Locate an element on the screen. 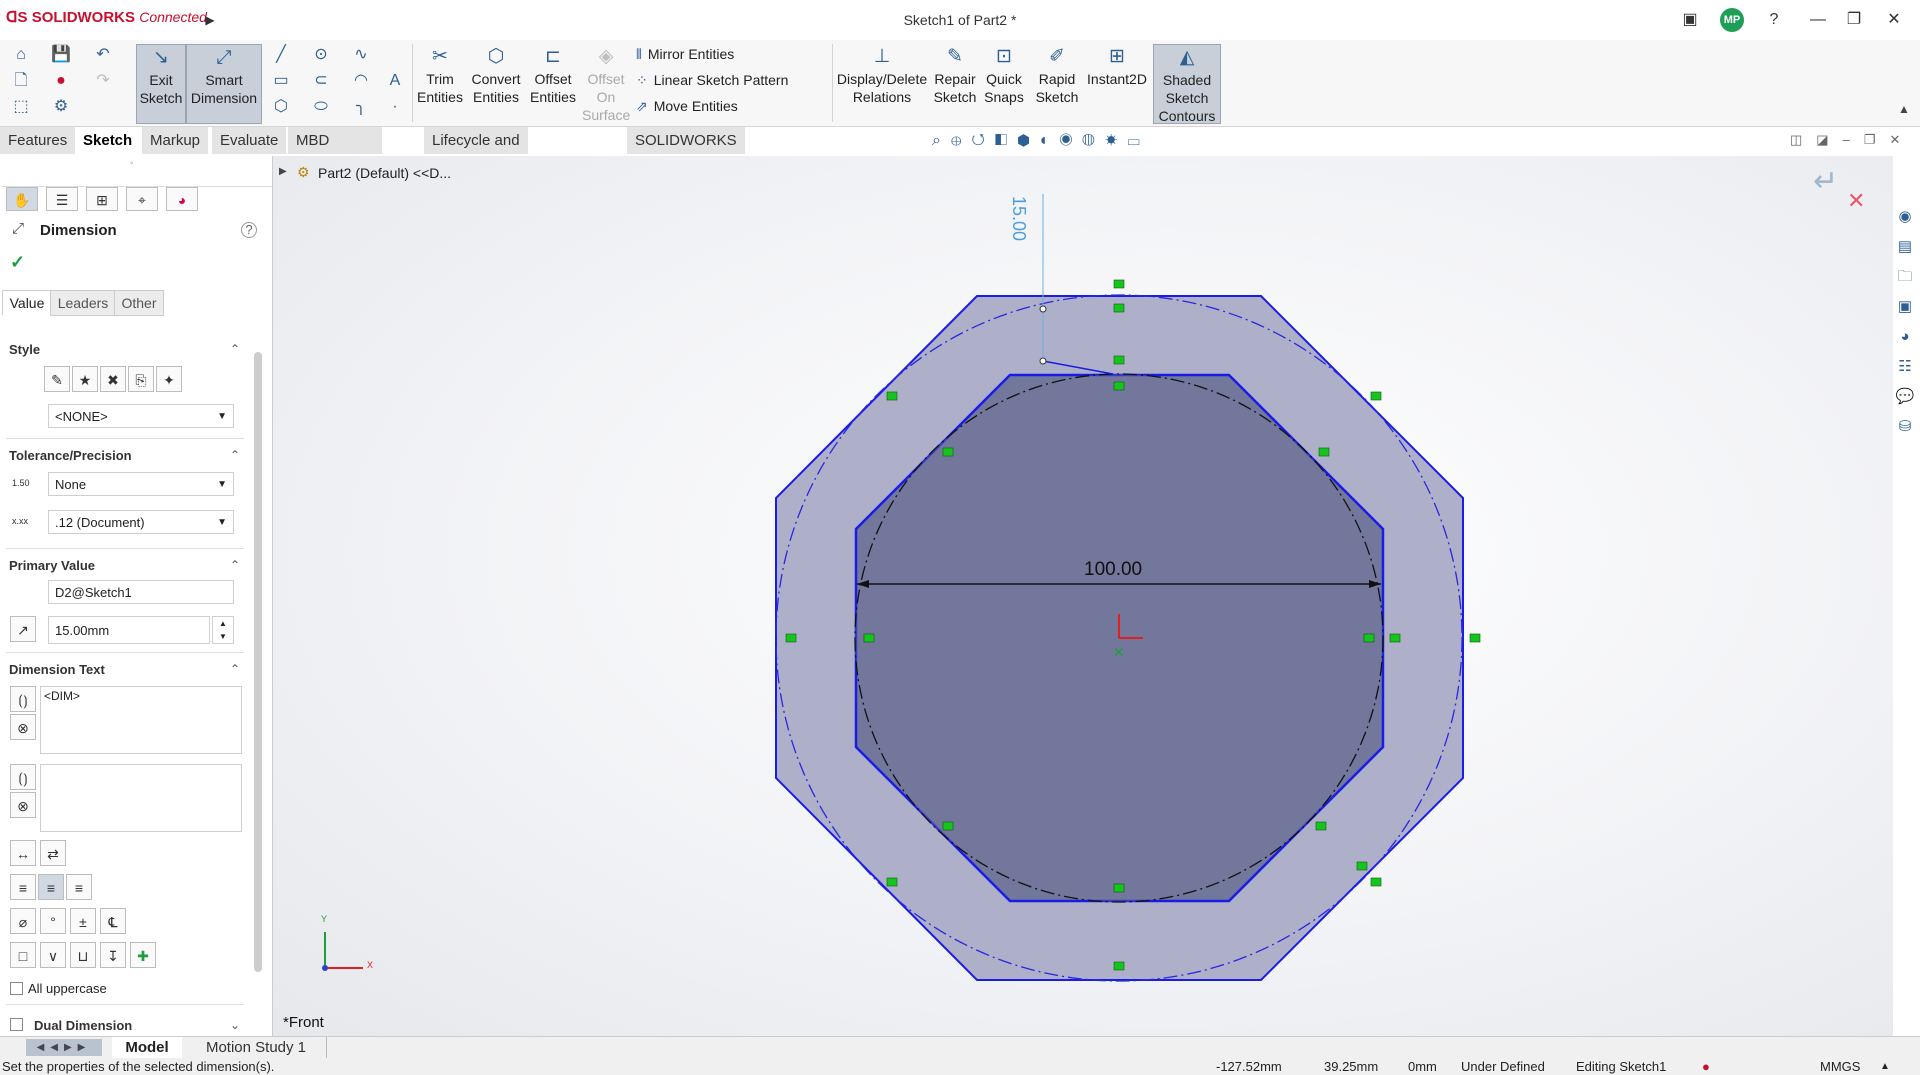  shaded-sketch-contours-button: ◭ Shaded Sketch Contours is located at coordinates (1187, 84).